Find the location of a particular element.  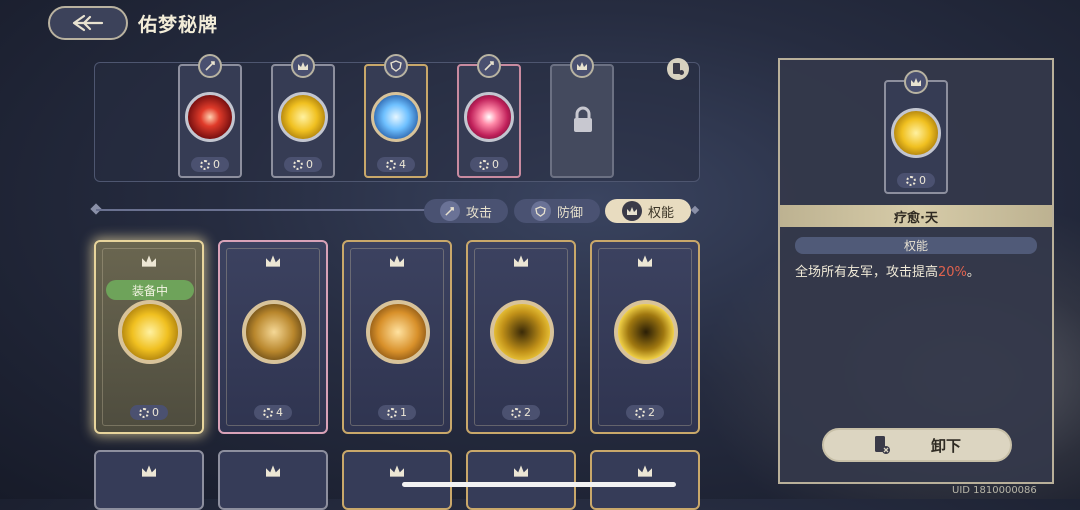

back-arrow-icon is located at coordinates (88, 23).